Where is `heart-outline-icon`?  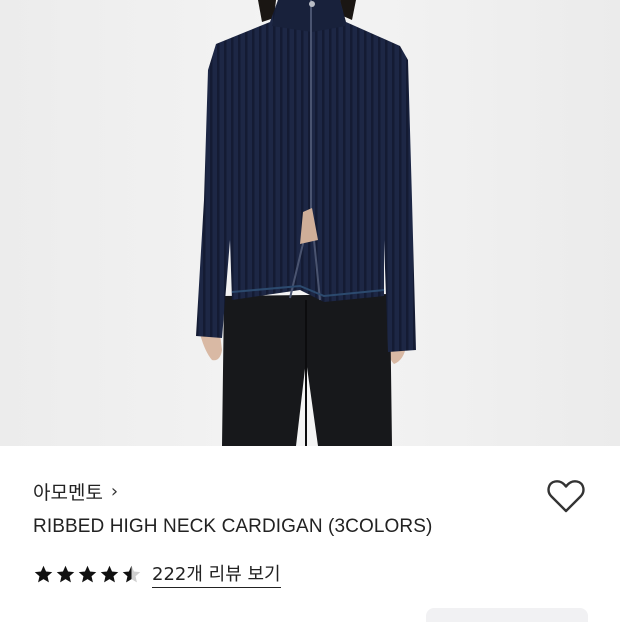
heart-outline-icon is located at coordinates (566, 496).